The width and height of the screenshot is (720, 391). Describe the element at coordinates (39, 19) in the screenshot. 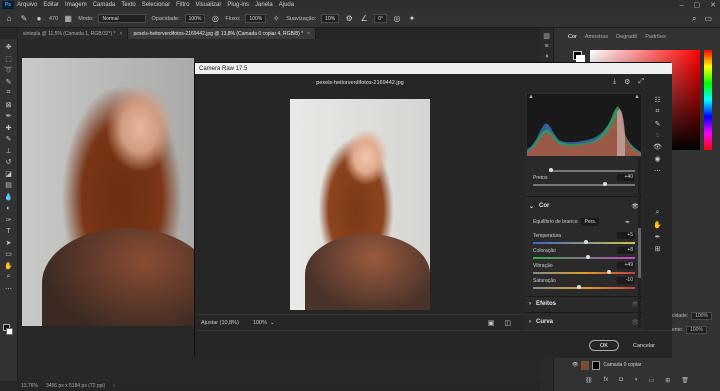

I see `brush-preset-icon: ●` at that location.